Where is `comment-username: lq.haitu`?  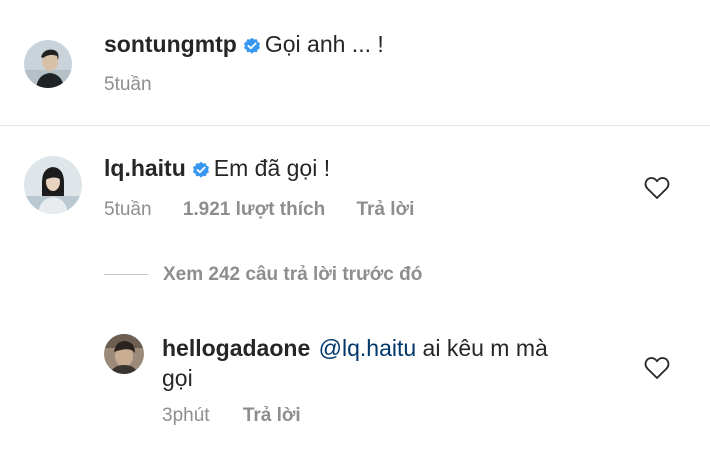
comment-username: lq.haitu is located at coordinates (145, 168).